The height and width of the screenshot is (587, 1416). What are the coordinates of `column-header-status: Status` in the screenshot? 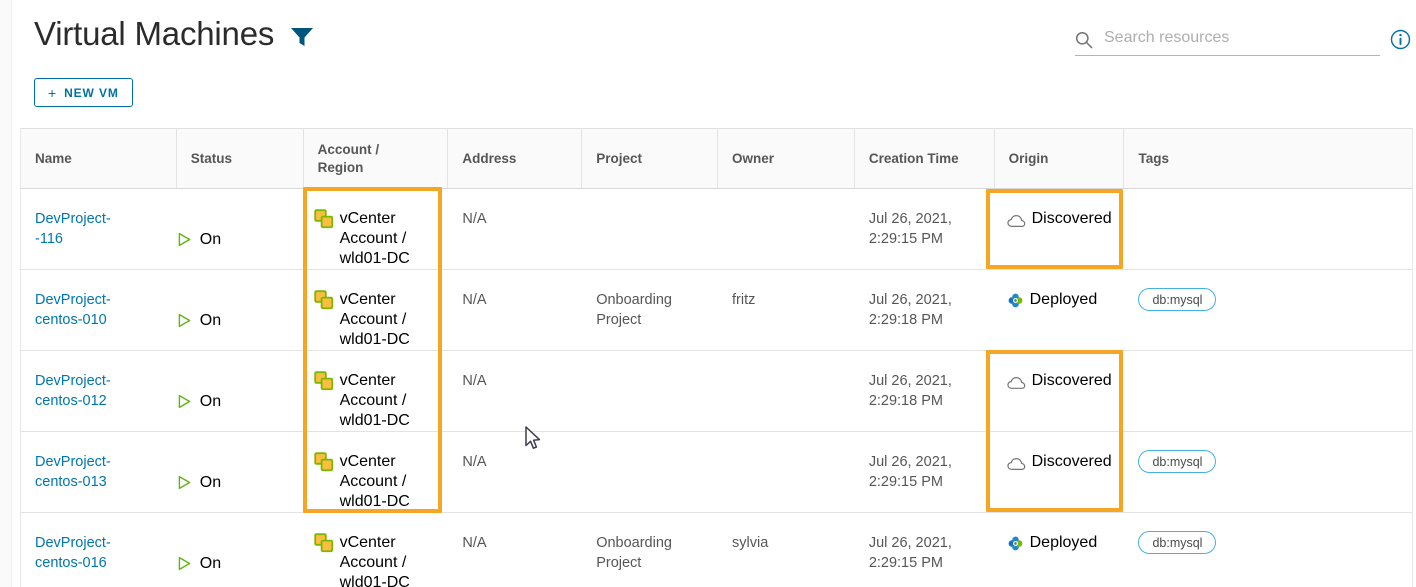 It's located at (240, 158).